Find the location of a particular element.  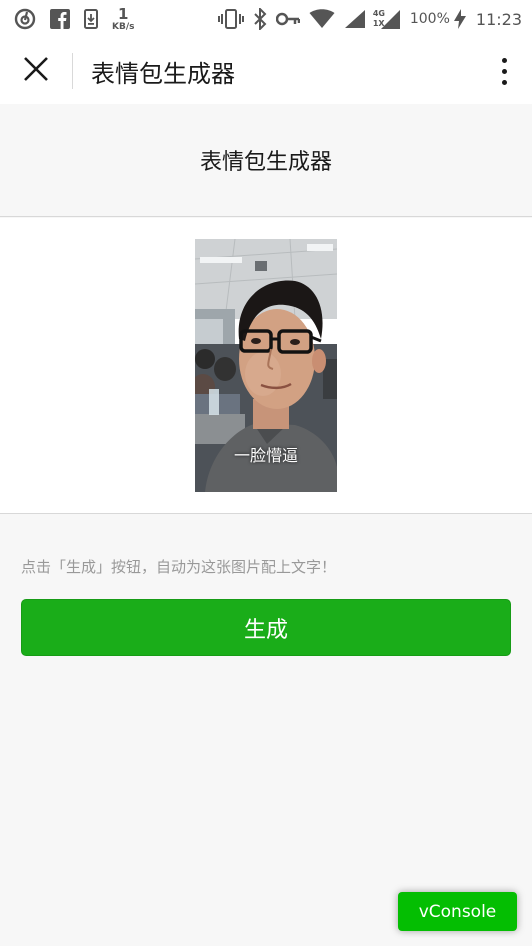

network-speed: 1 KB/s is located at coordinates (123, 18).